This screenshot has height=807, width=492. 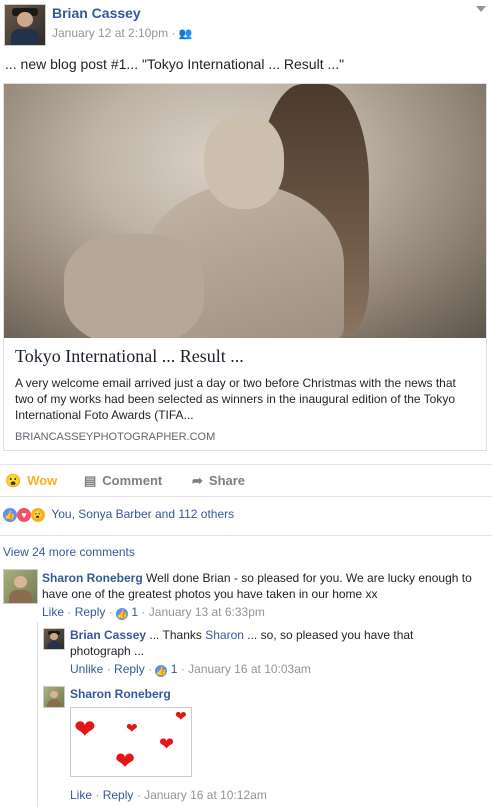 What do you see at coordinates (131, 742) in the screenshot?
I see `hearts-sticker: ❤ ❤ ❤ ❤ ❤` at bounding box center [131, 742].